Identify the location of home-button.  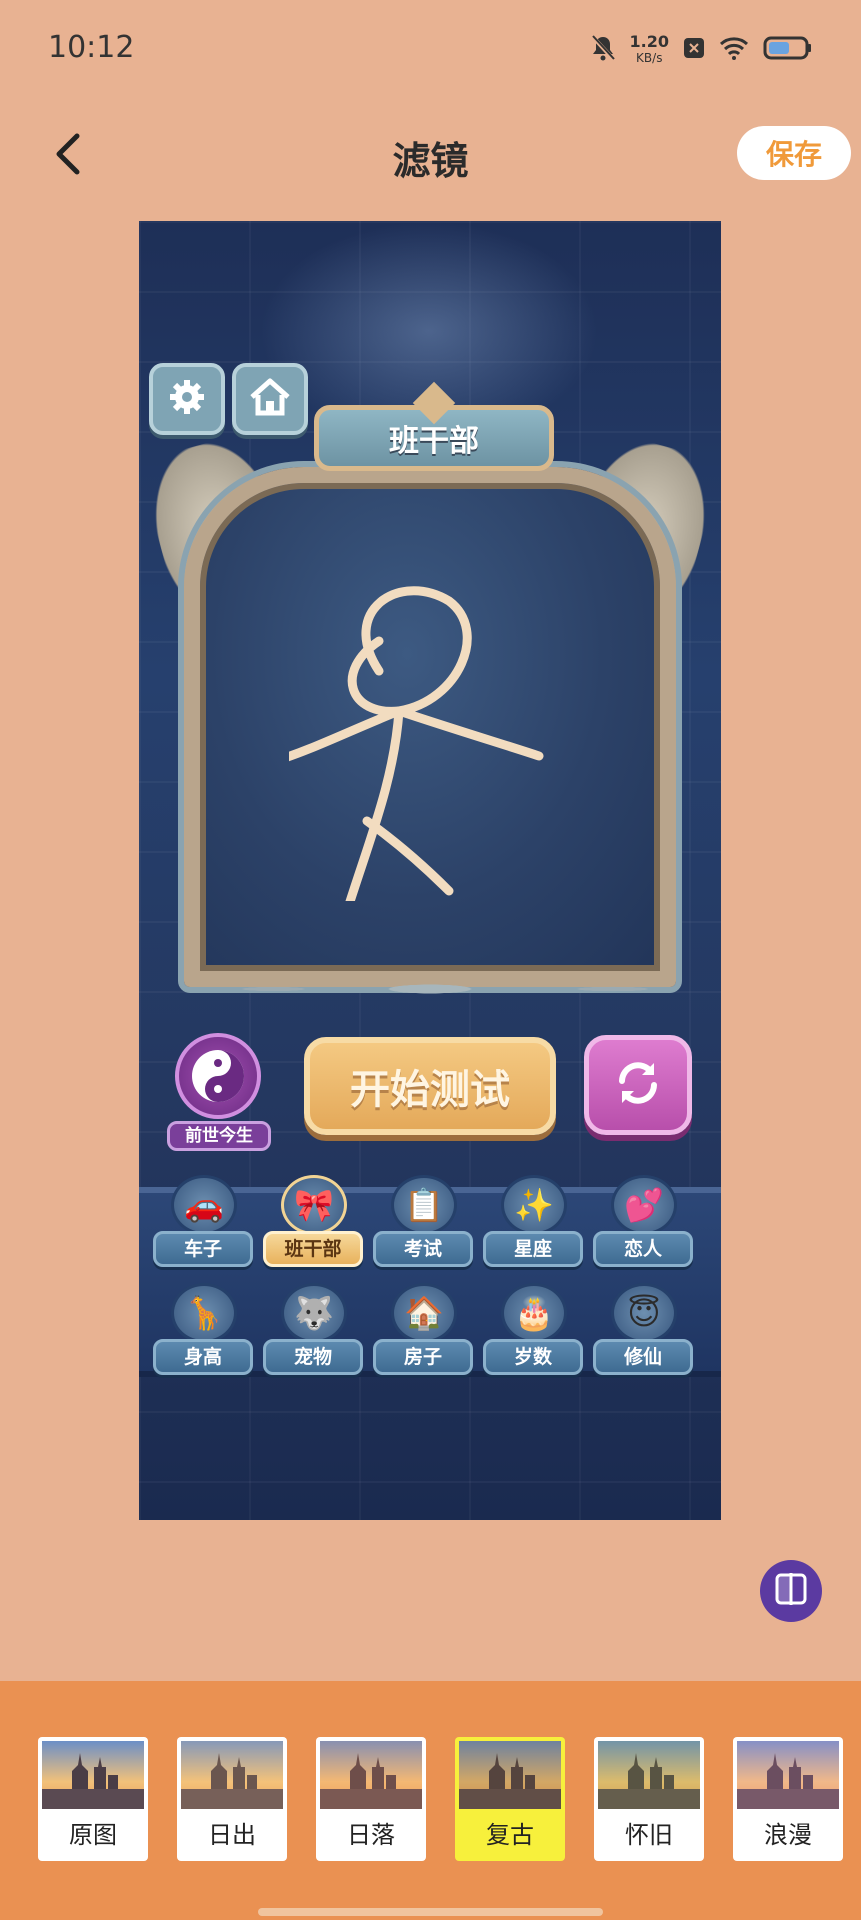
(270, 399).